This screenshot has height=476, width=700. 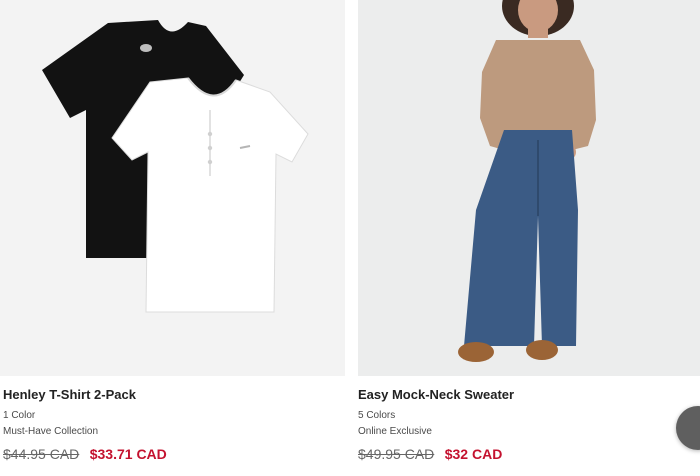 I want to click on original-price: $44.95 CAD, so click(x=41, y=454).